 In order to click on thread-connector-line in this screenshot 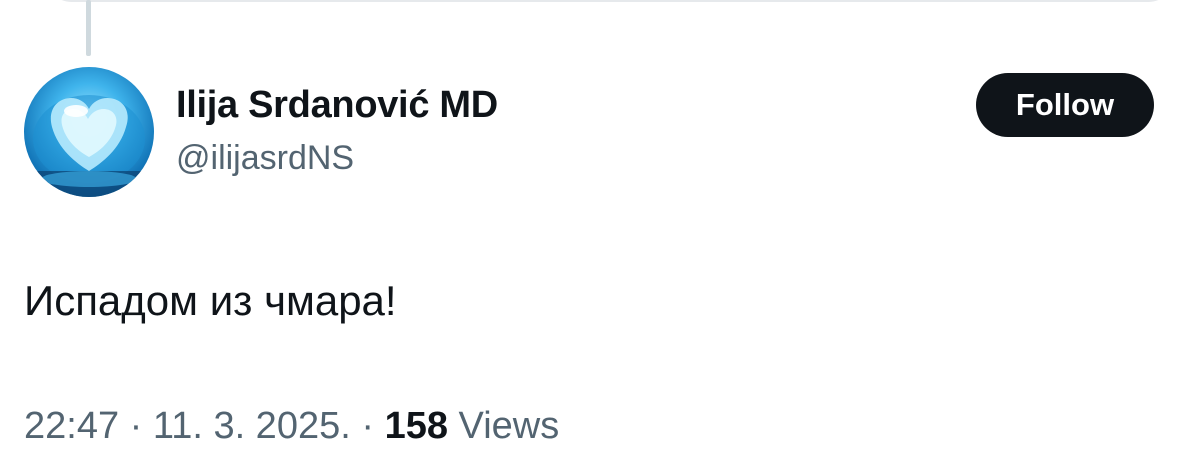, I will do `click(88, 28)`.